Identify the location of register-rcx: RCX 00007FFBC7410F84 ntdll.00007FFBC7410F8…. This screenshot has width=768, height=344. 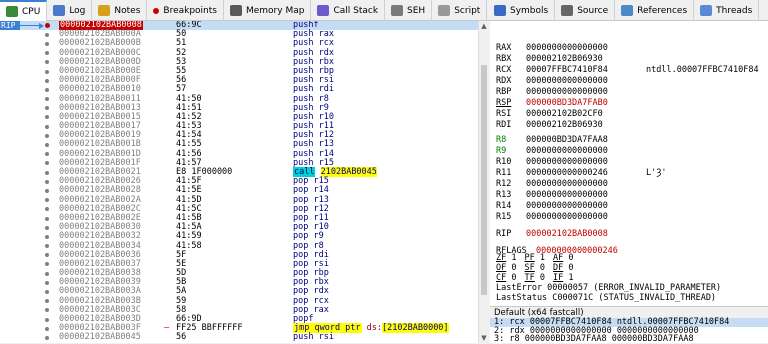
(627, 70).